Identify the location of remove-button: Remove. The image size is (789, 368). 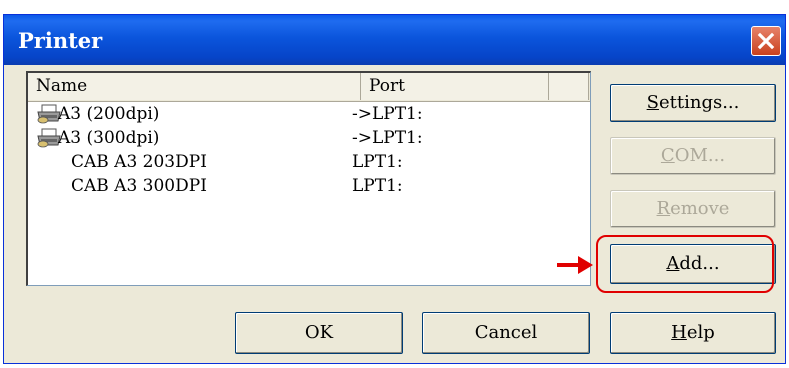
(693, 209).